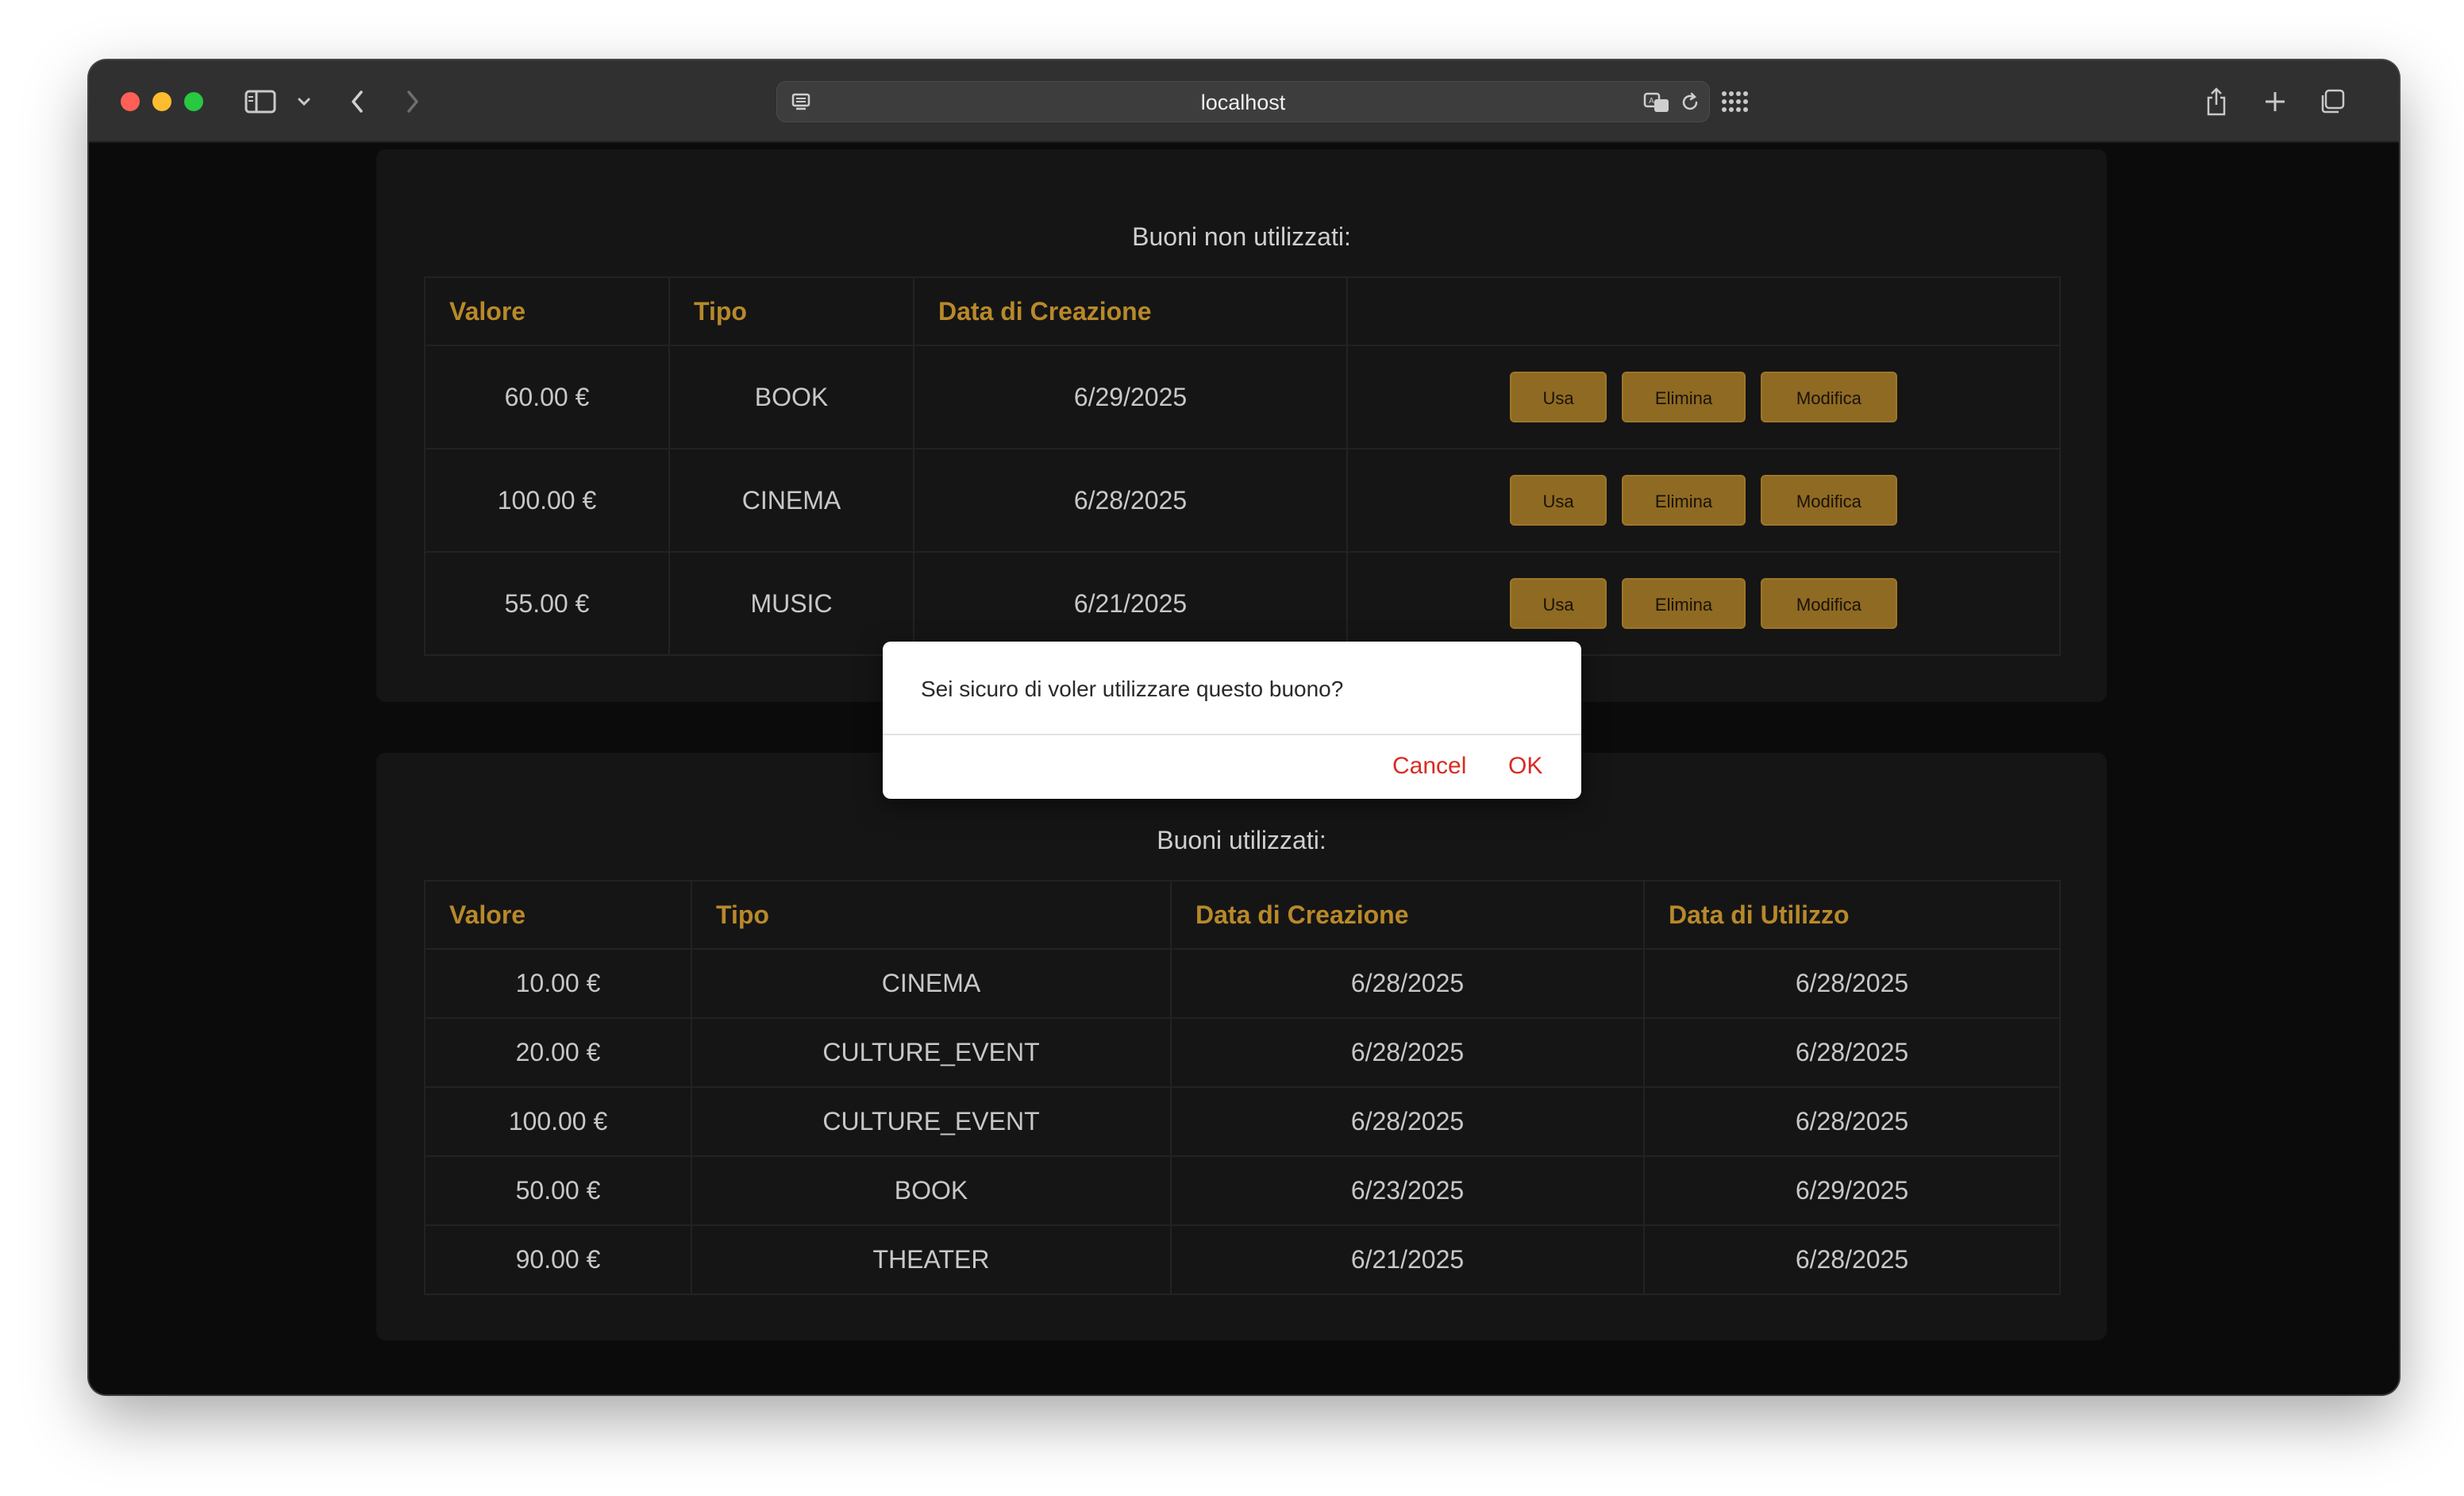 The image size is (2464, 1496). Describe the element at coordinates (161, 101) in the screenshot. I see `window-minimize-button` at that location.